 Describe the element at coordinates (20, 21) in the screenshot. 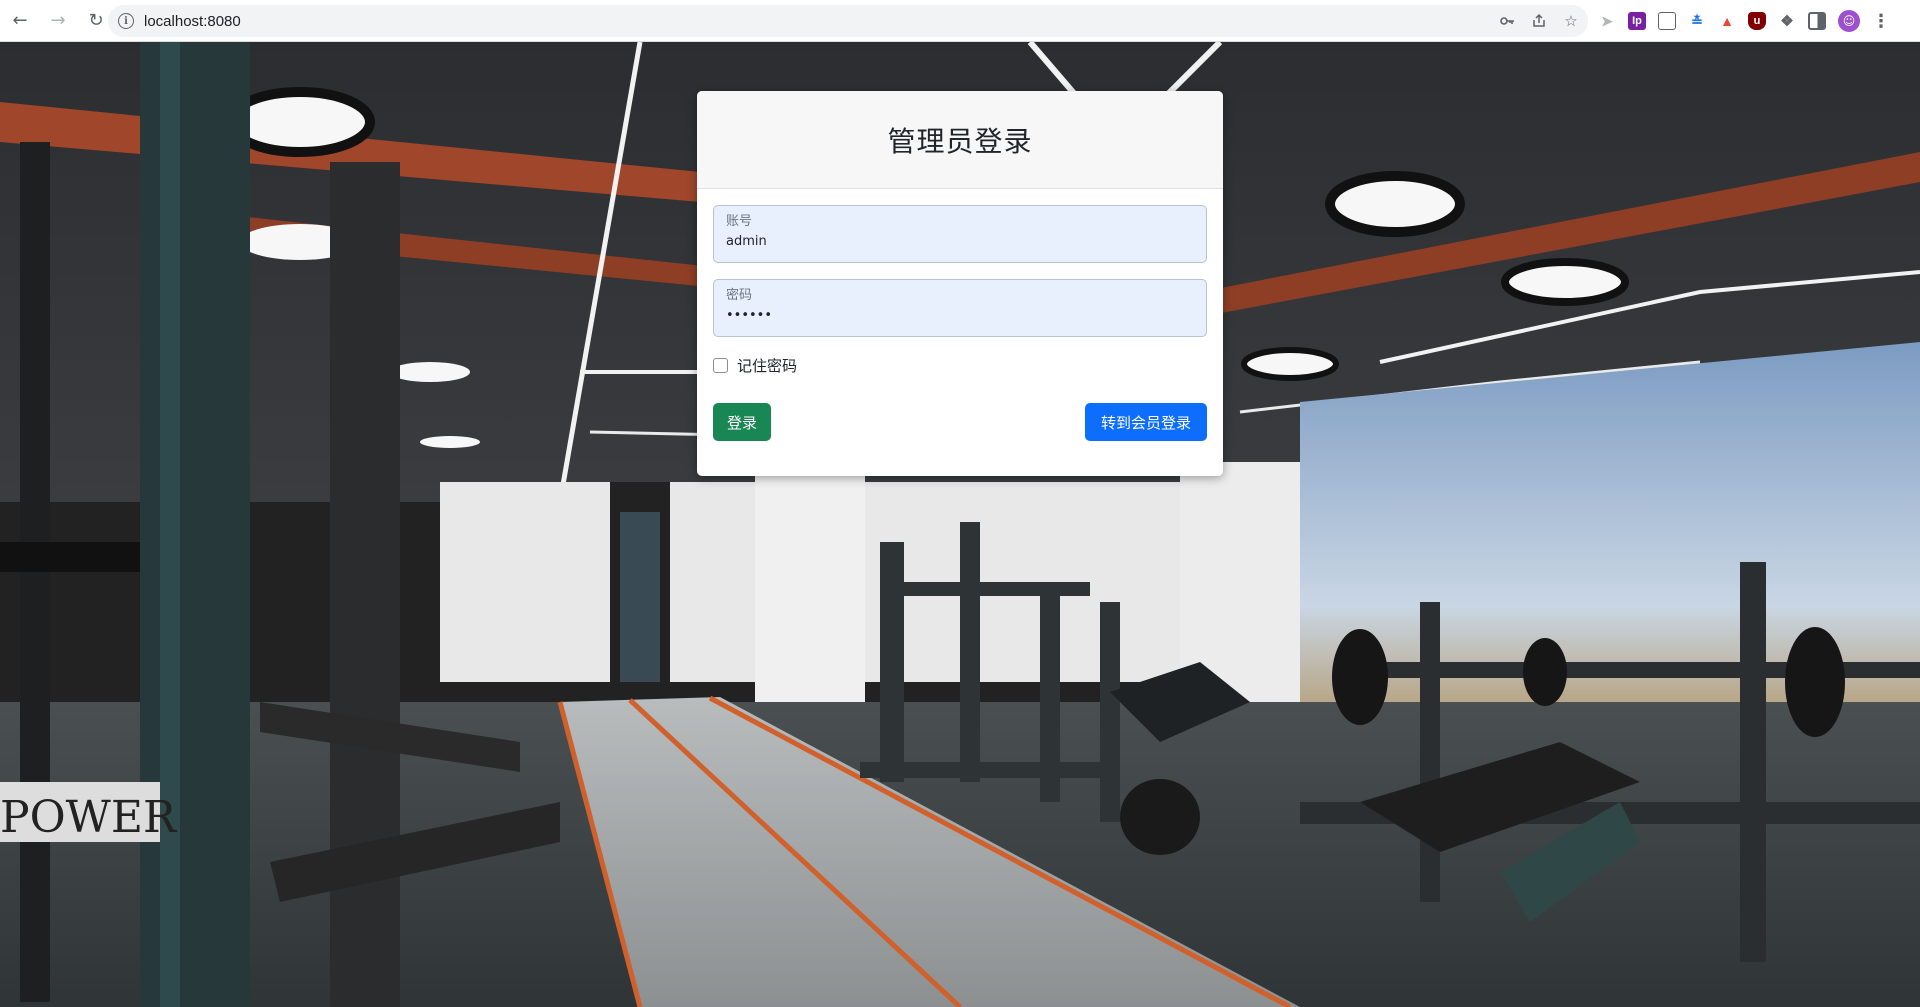

I see `back-arrow-icon: ←` at that location.